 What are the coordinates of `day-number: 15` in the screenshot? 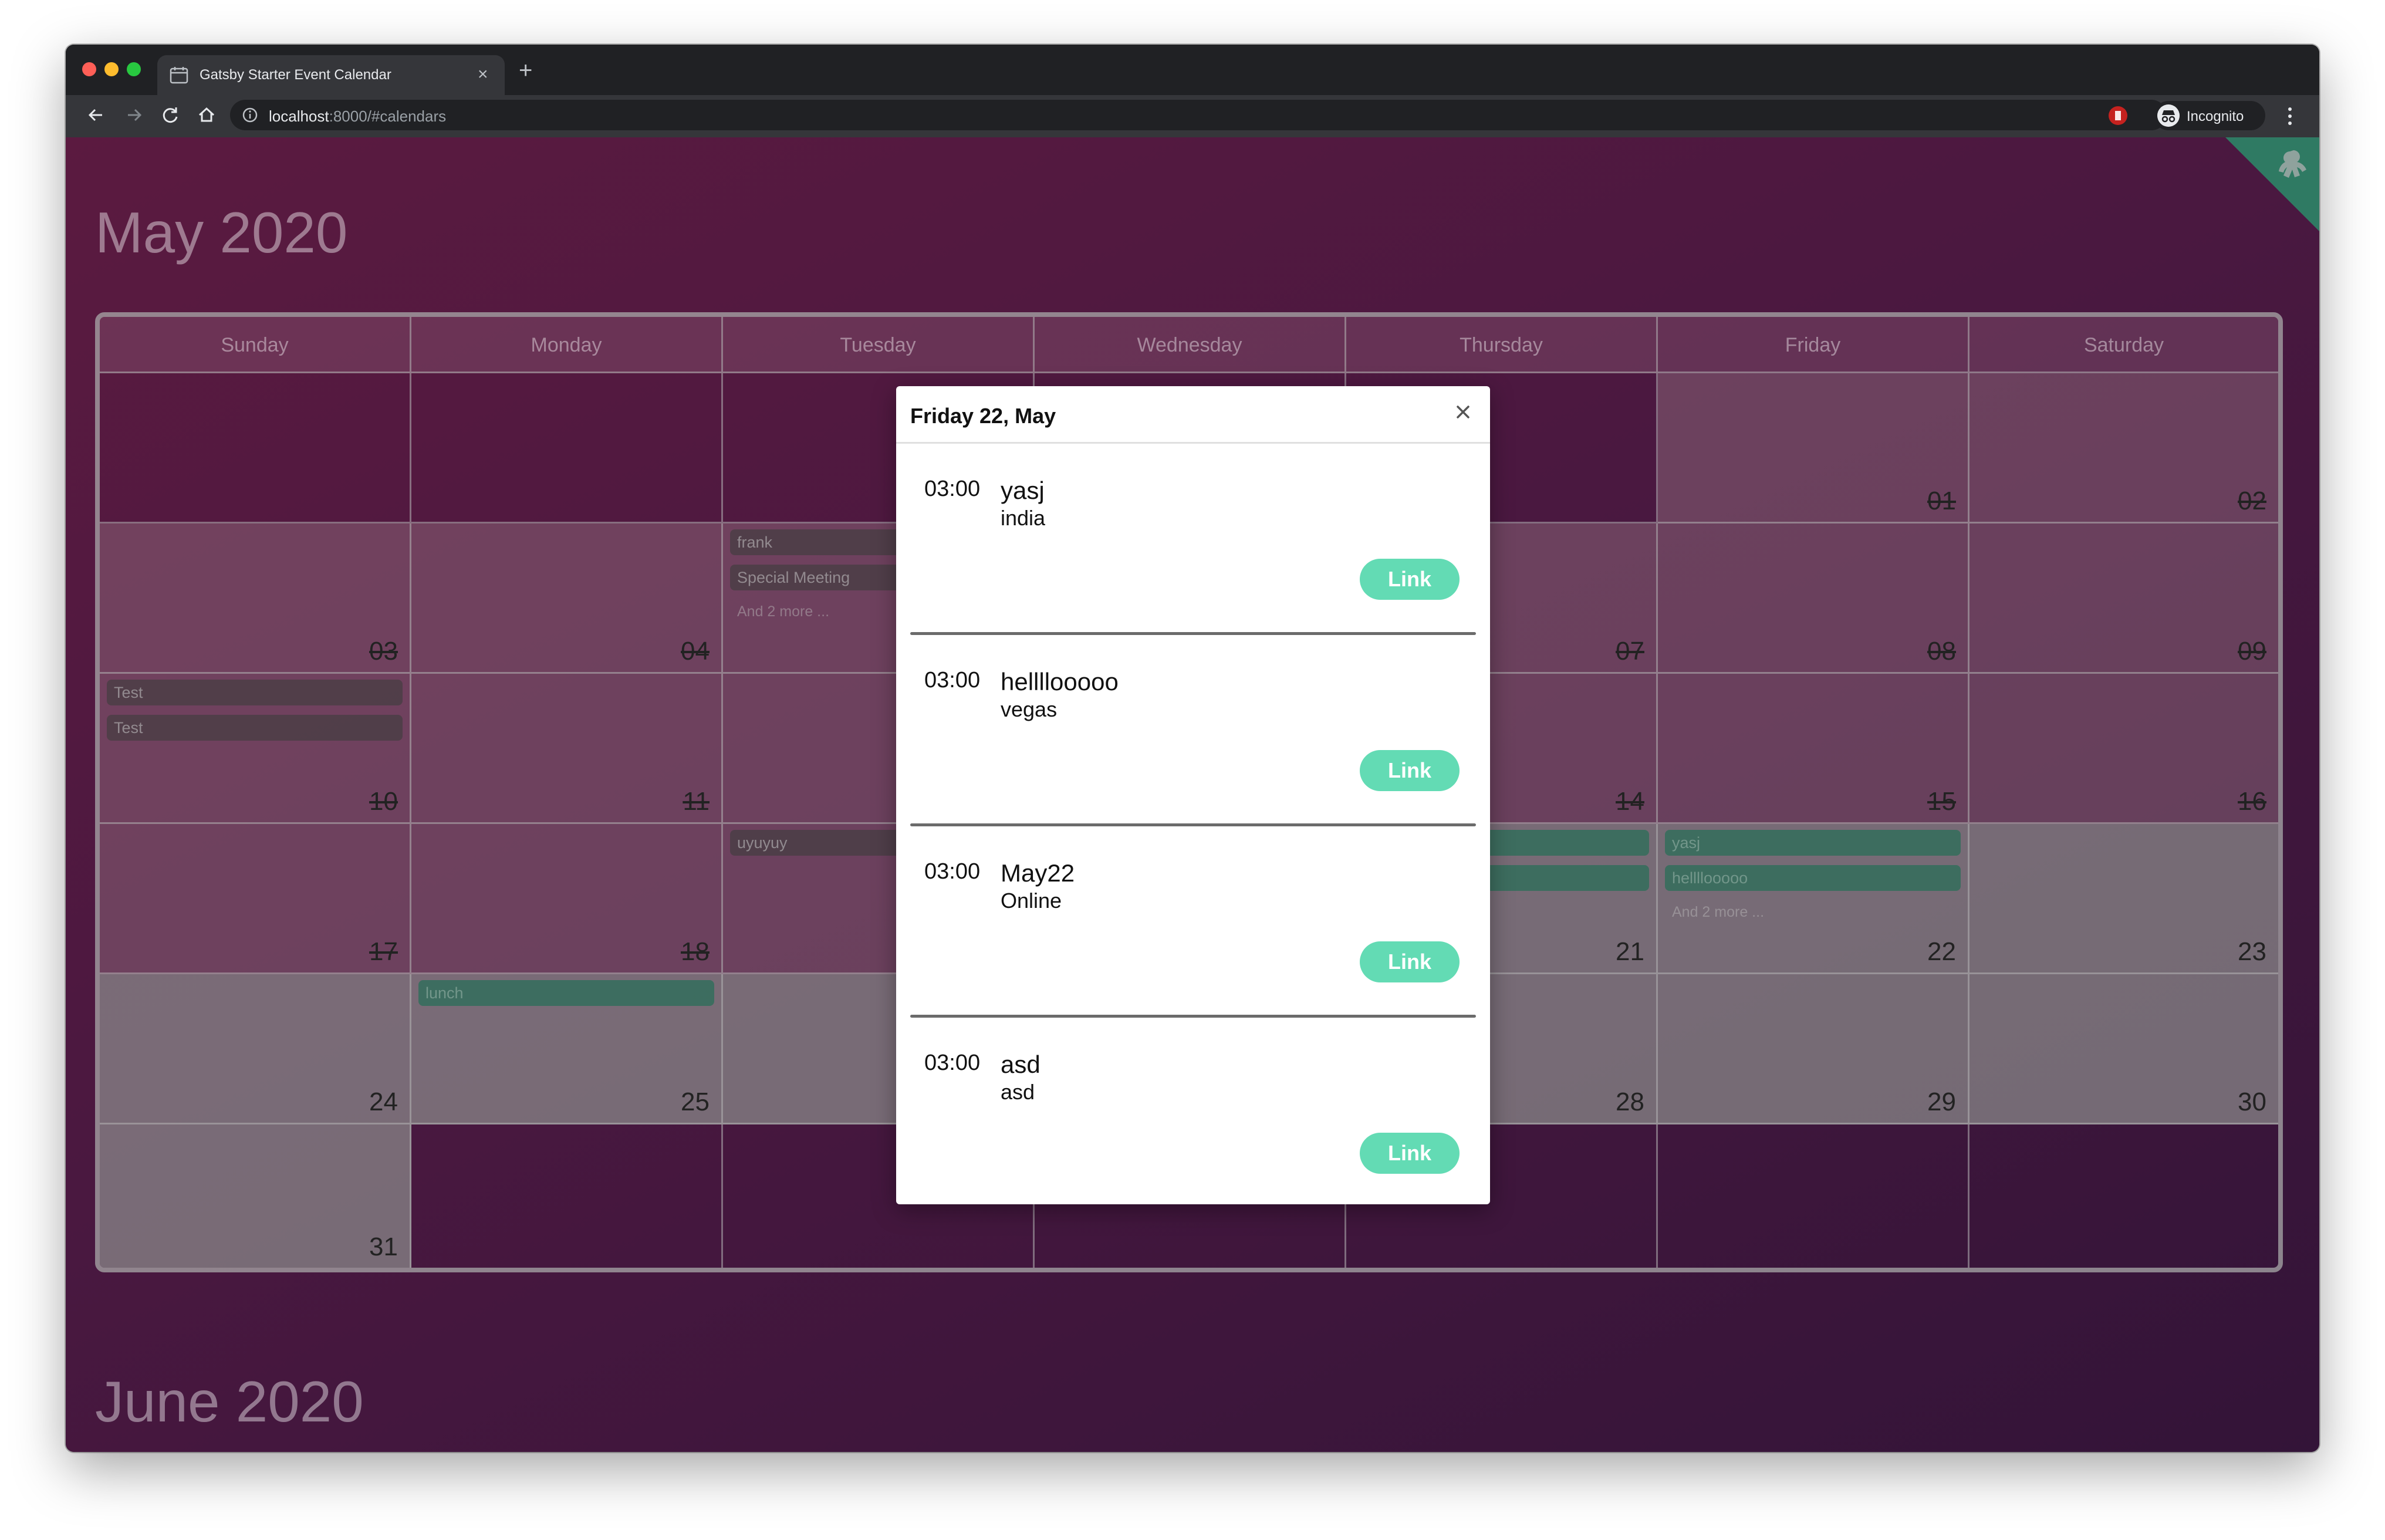 It's located at (1941, 801).